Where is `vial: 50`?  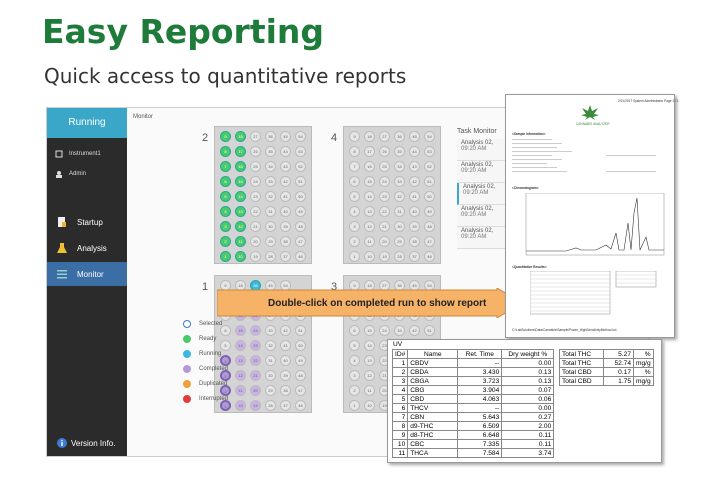 vial: 50 is located at coordinates (429, 196).